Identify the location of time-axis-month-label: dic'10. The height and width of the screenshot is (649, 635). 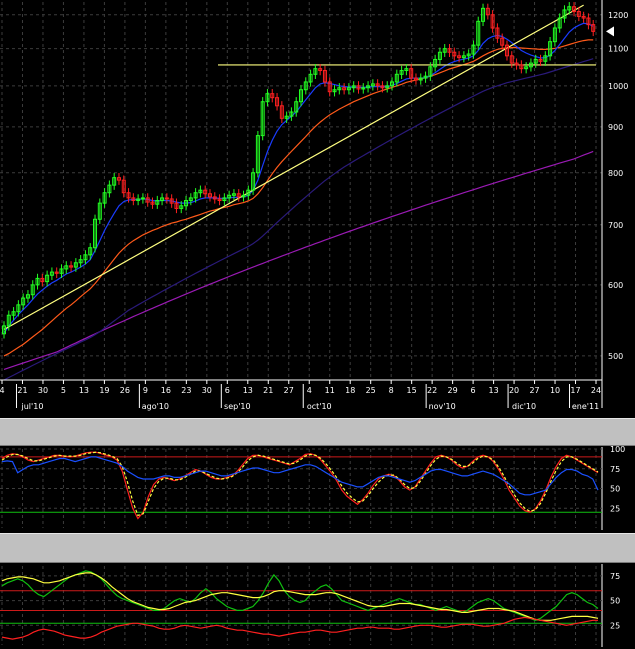
(524, 406).